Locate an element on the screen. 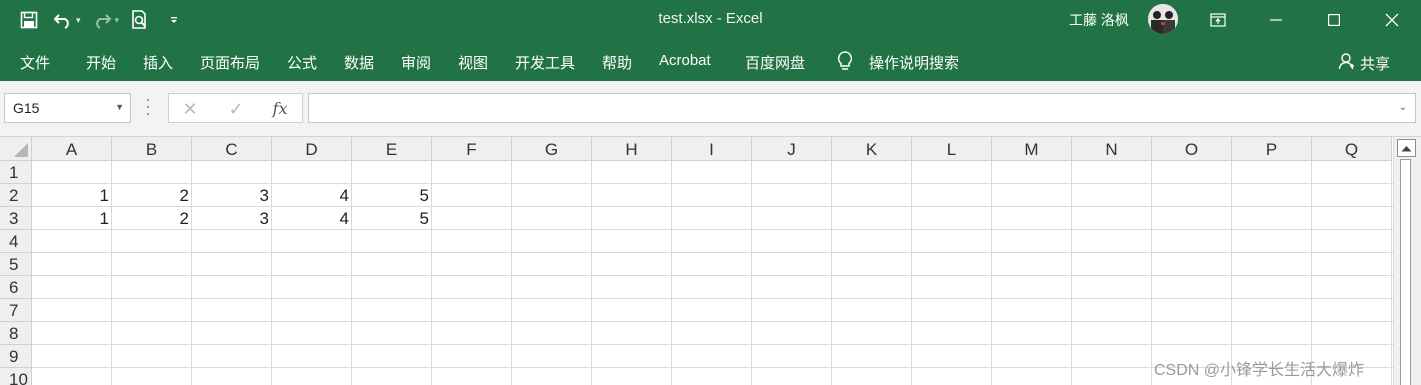 The height and width of the screenshot is (385, 1421). minimize-icon is located at coordinates (1276, 20).